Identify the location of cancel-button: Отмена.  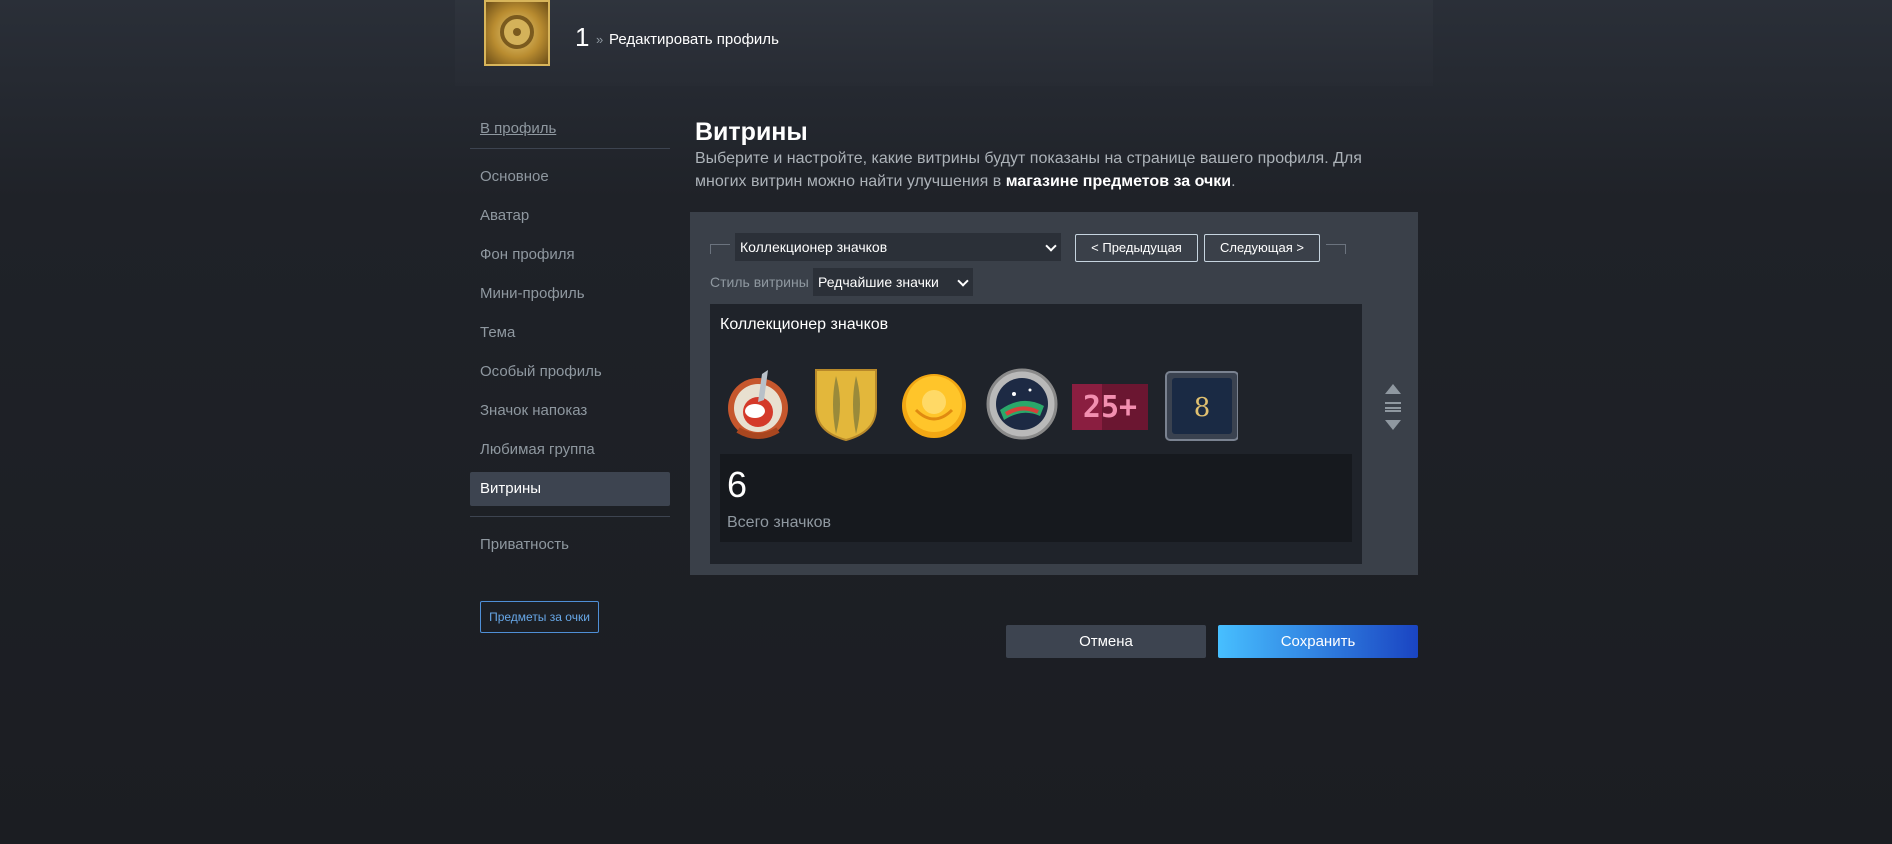
(1106, 641).